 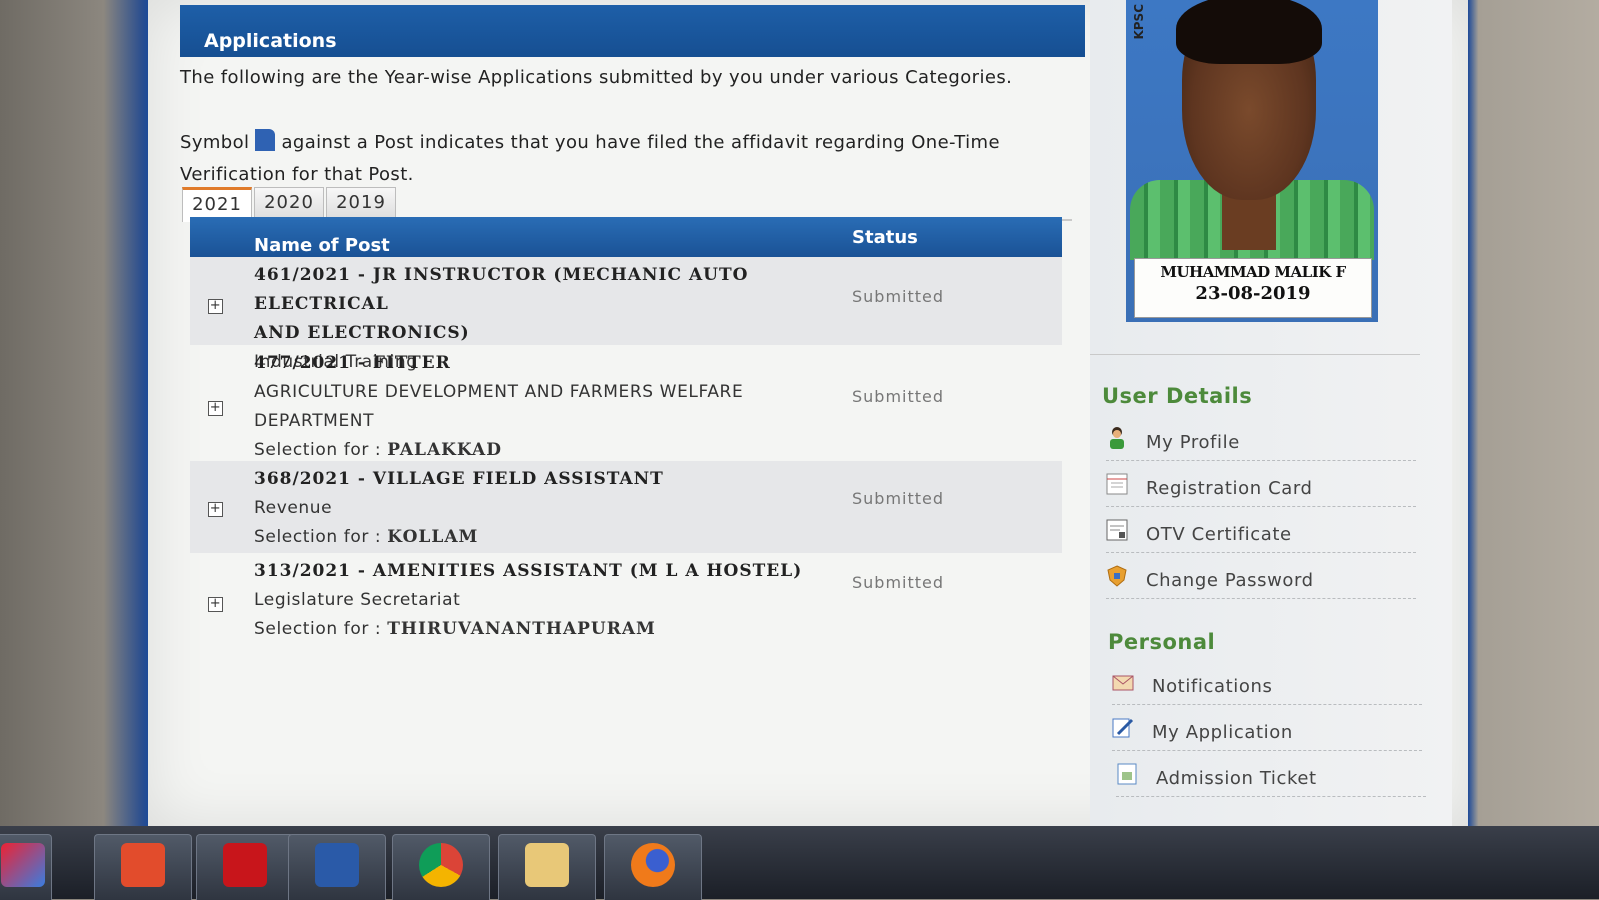 I want to click on sidebar-item-label: Registration Card, so click(x=1229, y=488).